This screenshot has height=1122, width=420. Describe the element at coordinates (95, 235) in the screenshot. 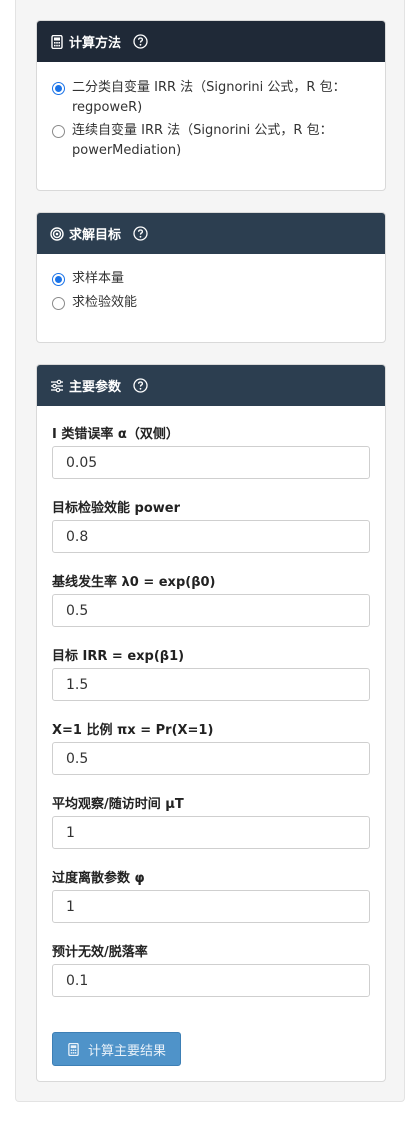

I see `goal-title: 求解目标` at that location.